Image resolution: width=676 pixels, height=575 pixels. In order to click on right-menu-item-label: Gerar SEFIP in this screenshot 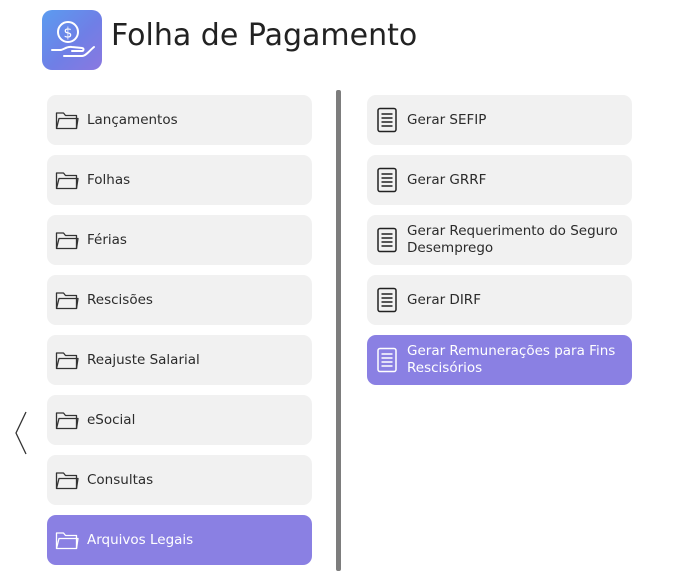, I will do `click(447, 119)`.